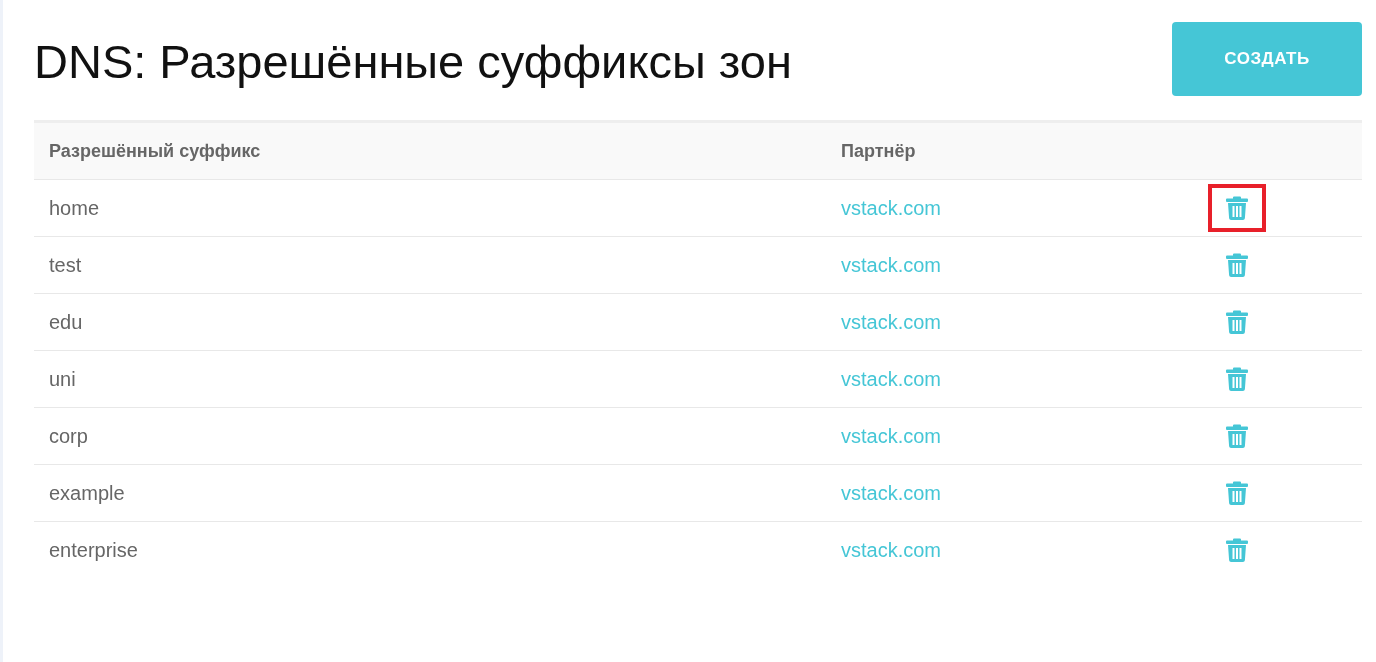 The width and height of the screenshot is (1376, 662). Describe the element at coordinates (68, 436) in the screenshot. I see `suffix-cell-text: corp` at that location.